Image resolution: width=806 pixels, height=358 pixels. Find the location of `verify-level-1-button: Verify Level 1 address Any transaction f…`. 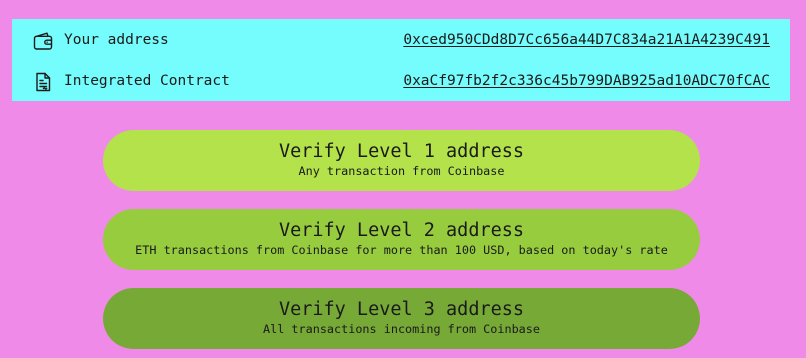

verify-level-1-button: Verify Level 1 address Any transaction f… is located at coordinates (401, 160).